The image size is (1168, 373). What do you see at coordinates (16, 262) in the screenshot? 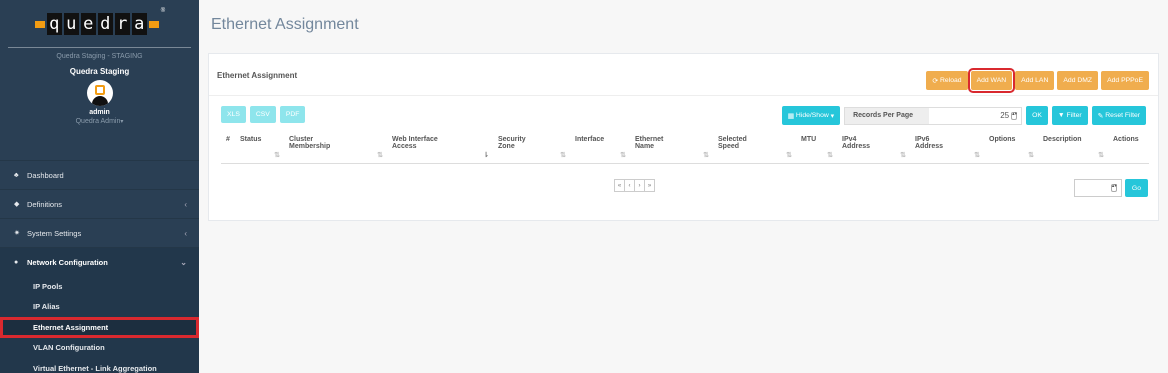
I see `globe-icon: ●` at bounding box center [16, 262].